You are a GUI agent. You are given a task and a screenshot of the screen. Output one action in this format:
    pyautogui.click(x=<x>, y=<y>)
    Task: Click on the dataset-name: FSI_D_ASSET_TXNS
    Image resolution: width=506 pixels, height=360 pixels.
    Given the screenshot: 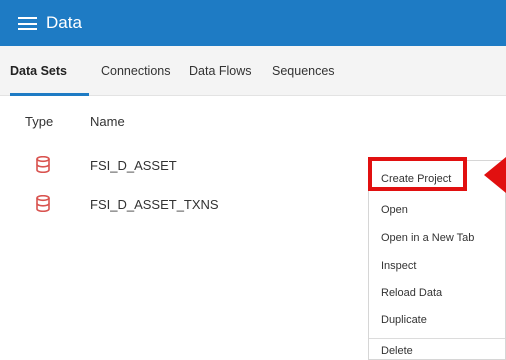 What is the action you would take?
    pyautogui.click(x=154, y=204)
    